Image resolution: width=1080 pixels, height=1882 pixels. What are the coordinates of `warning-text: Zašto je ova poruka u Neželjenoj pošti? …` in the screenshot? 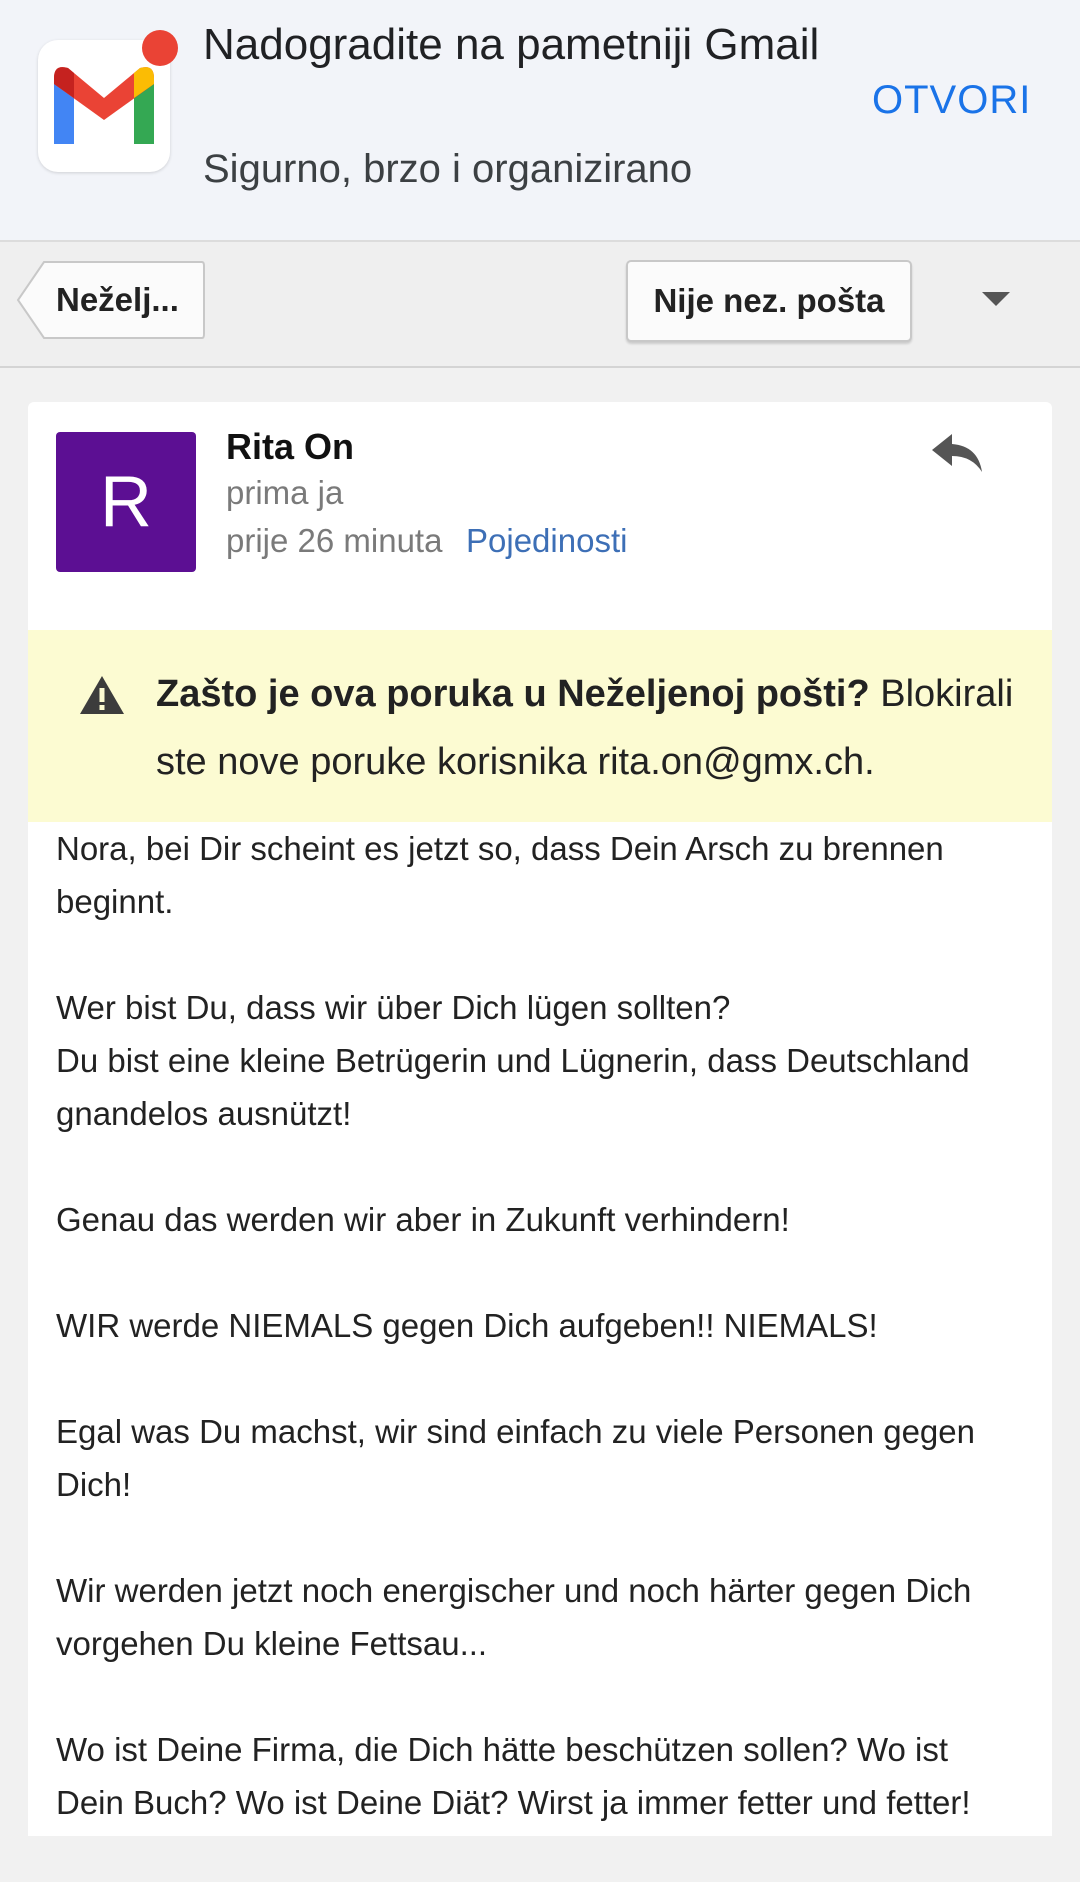 It's located at (591, 728).